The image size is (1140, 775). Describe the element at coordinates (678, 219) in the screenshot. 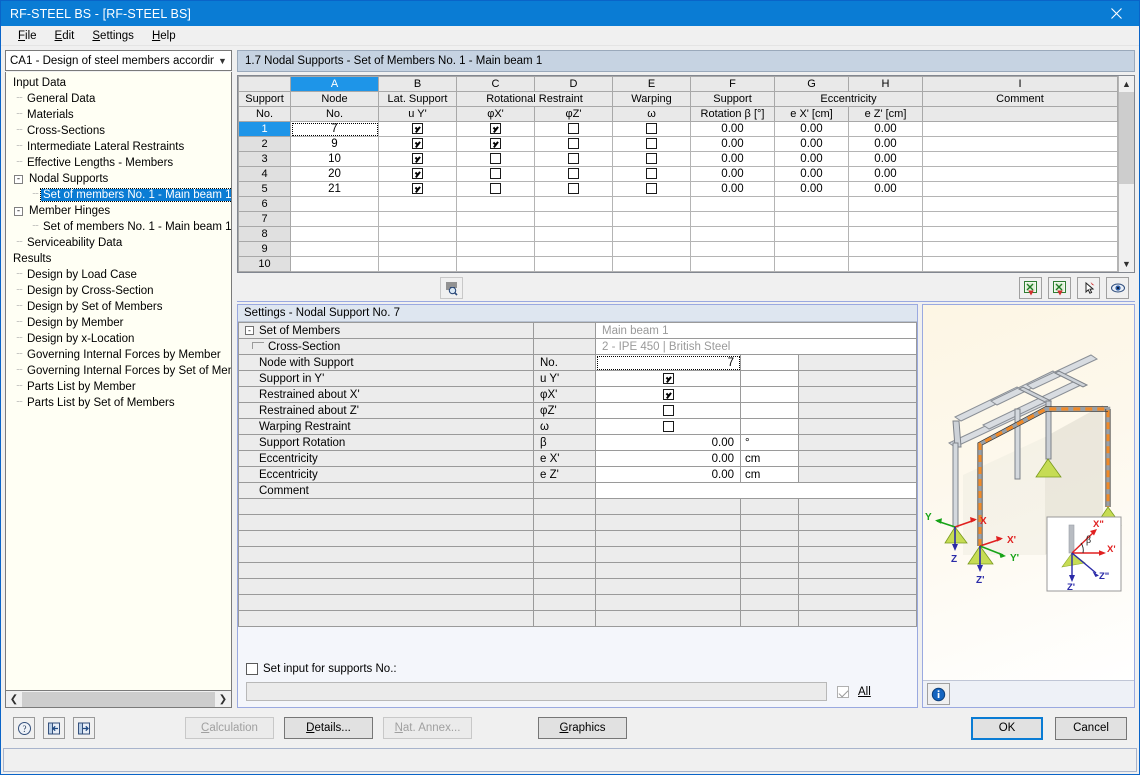

I see `grid-row: 7` at that location.